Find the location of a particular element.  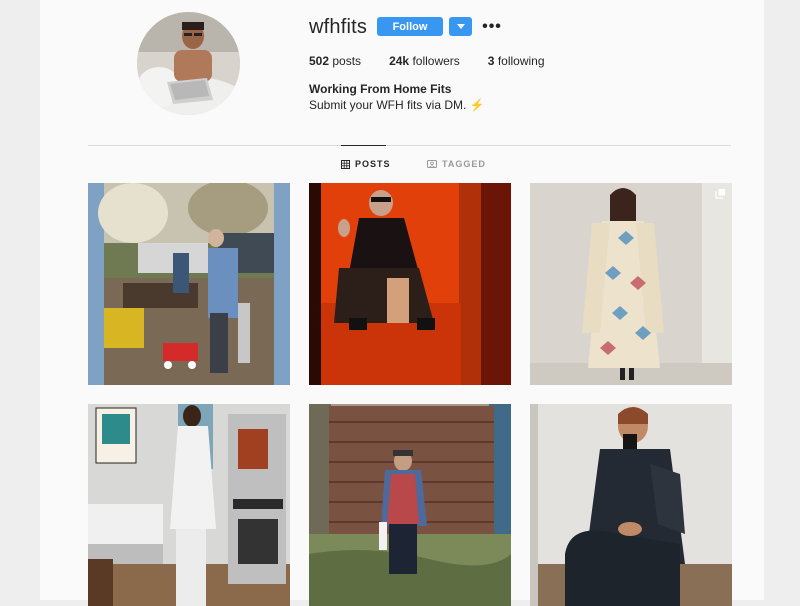

following-count: 3 is located at coordinates (491, 61).